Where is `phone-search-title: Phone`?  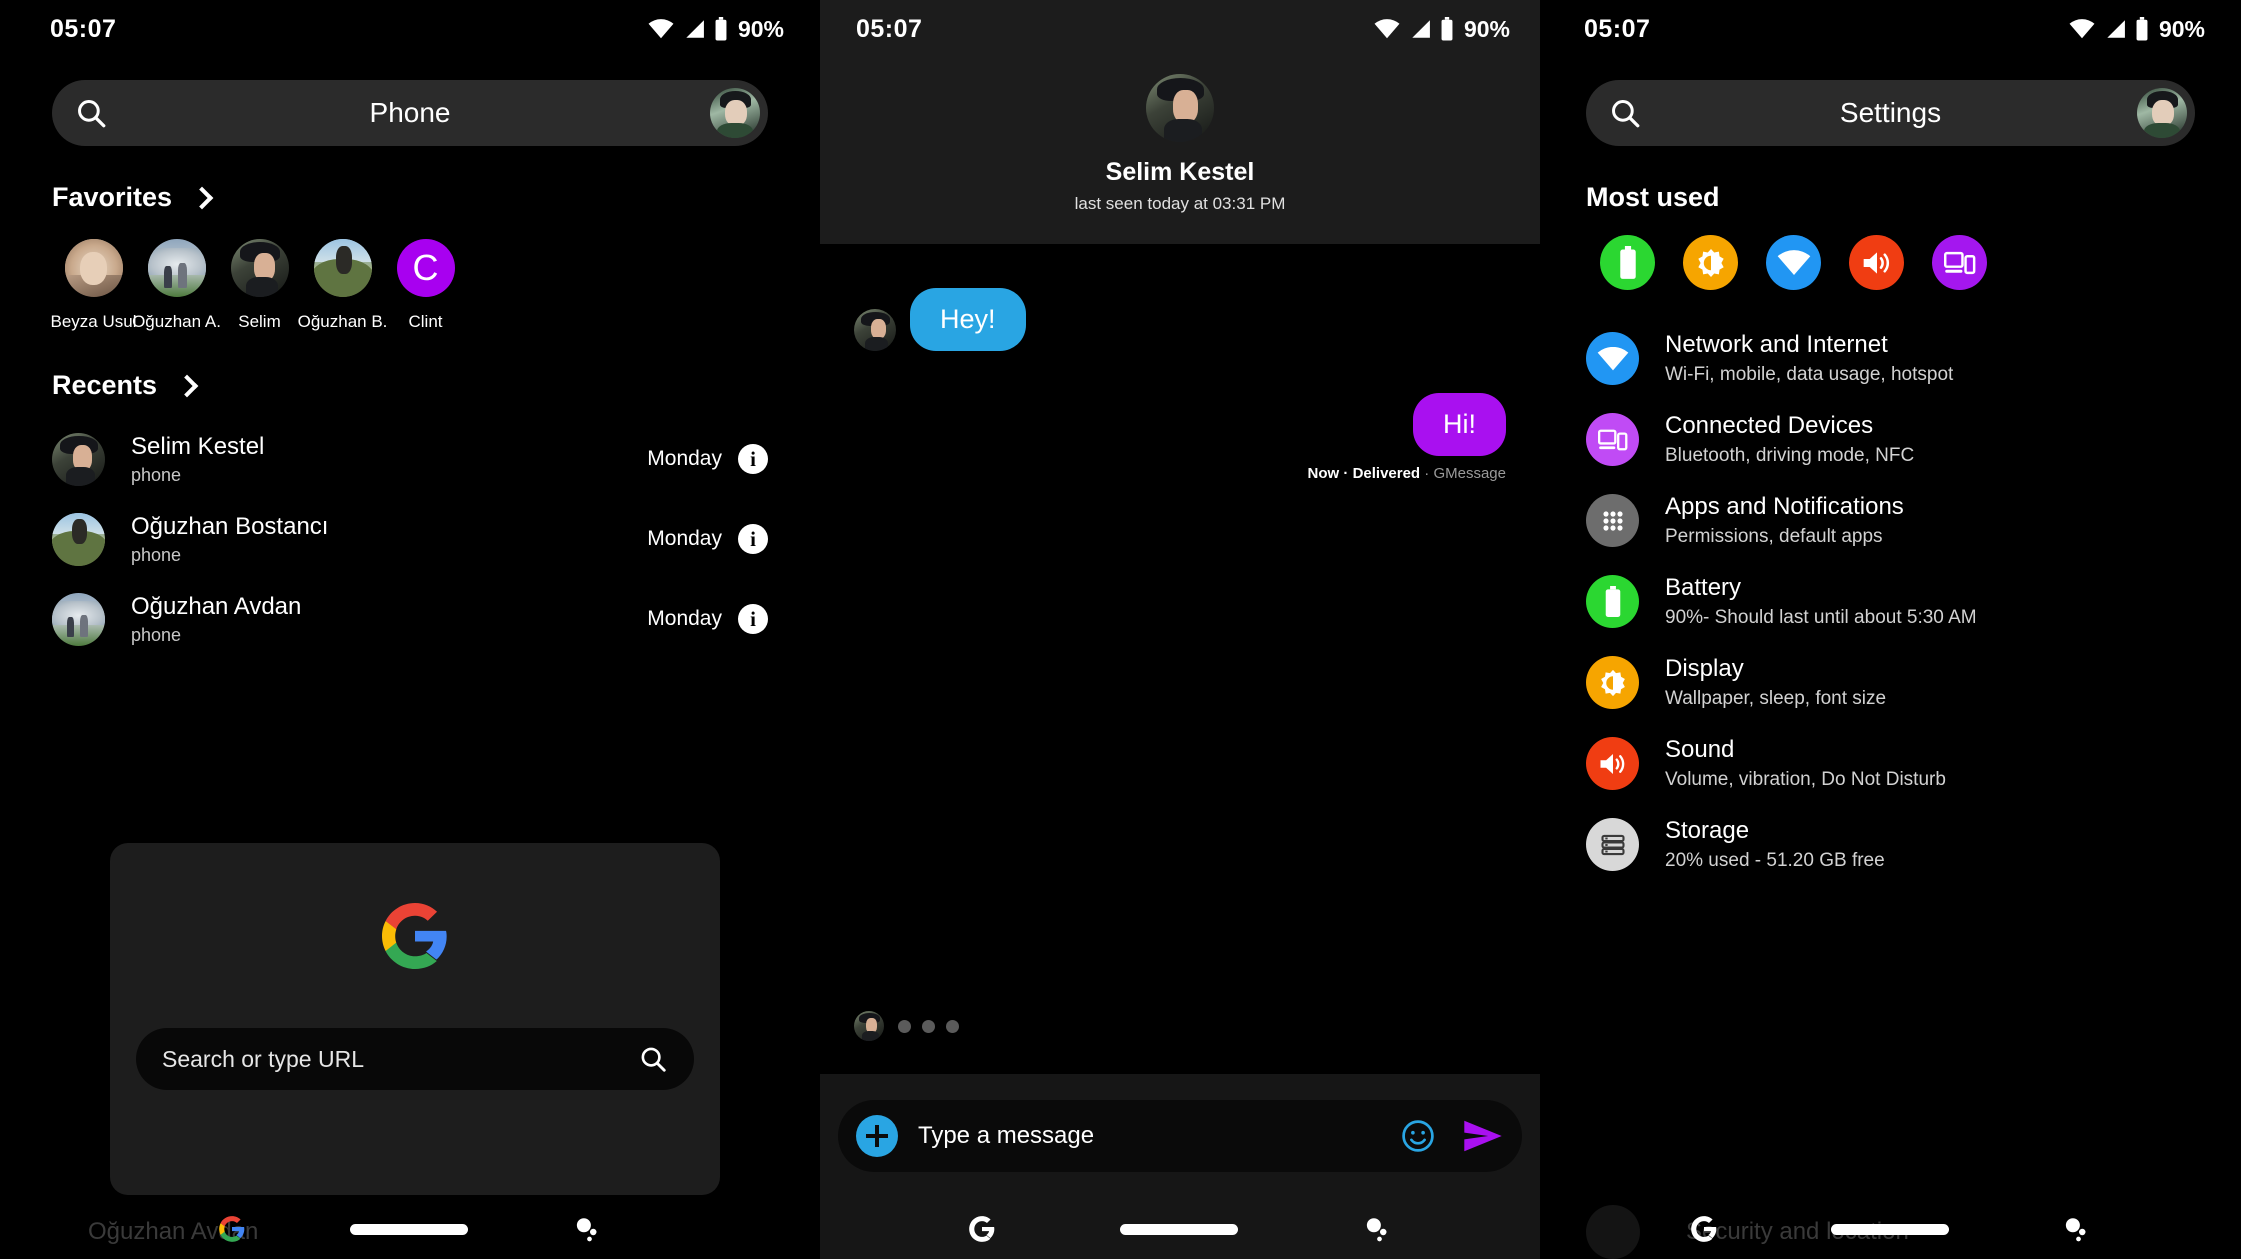 phone-search-title: Phone is located at coordinates (410, 112).